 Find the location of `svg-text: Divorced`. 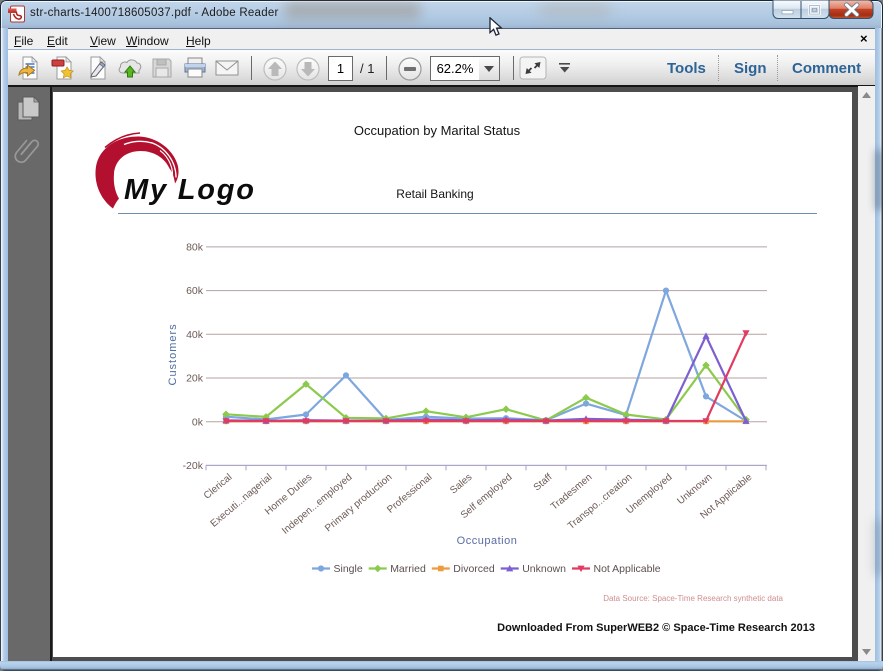

svg-text: Divorced is located at coordinates (474, 569).